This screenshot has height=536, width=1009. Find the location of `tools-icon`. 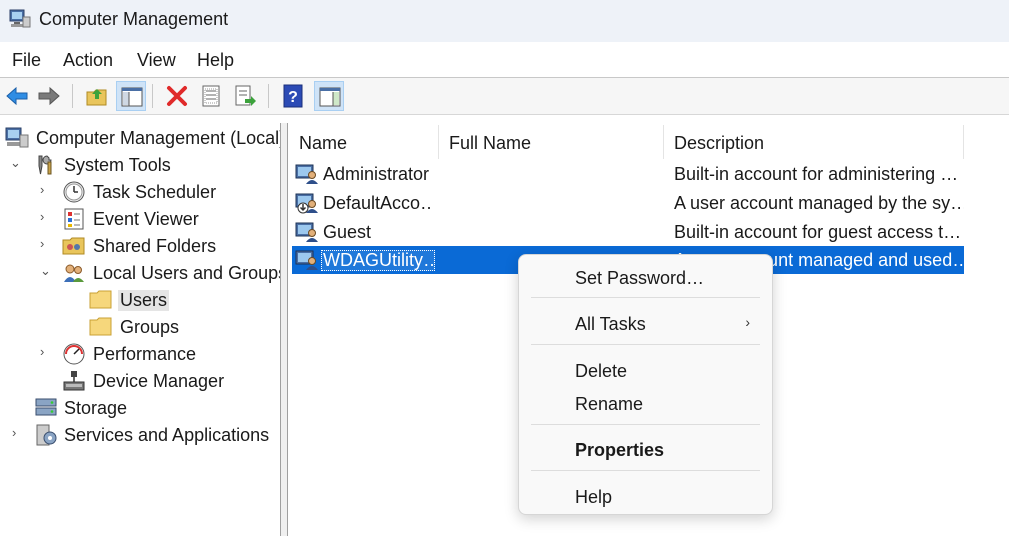

tools-icon is located at coordinates (46, 165).